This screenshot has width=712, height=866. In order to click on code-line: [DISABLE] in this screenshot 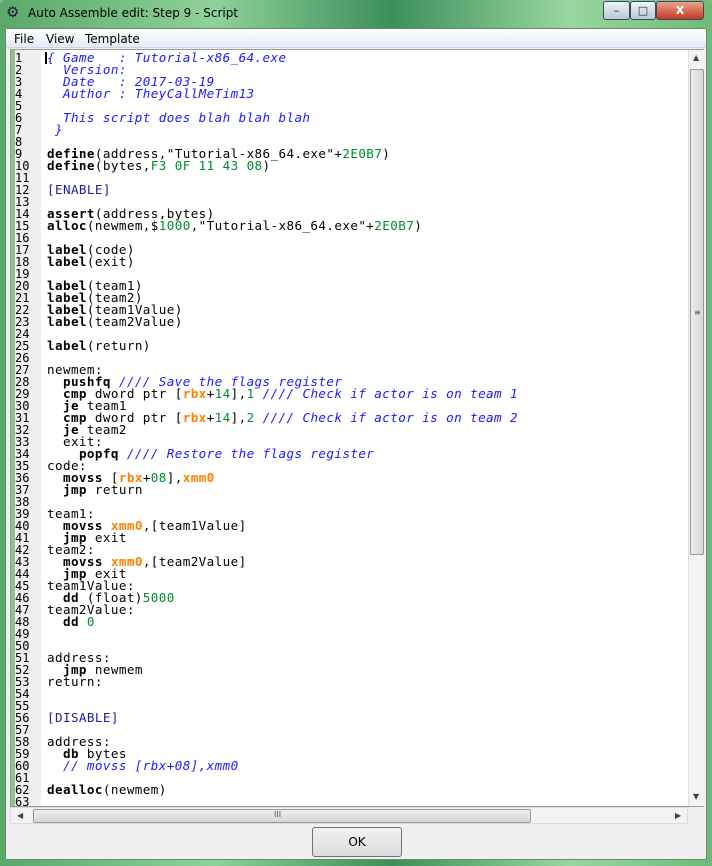, I will do `click(83, 717)`.